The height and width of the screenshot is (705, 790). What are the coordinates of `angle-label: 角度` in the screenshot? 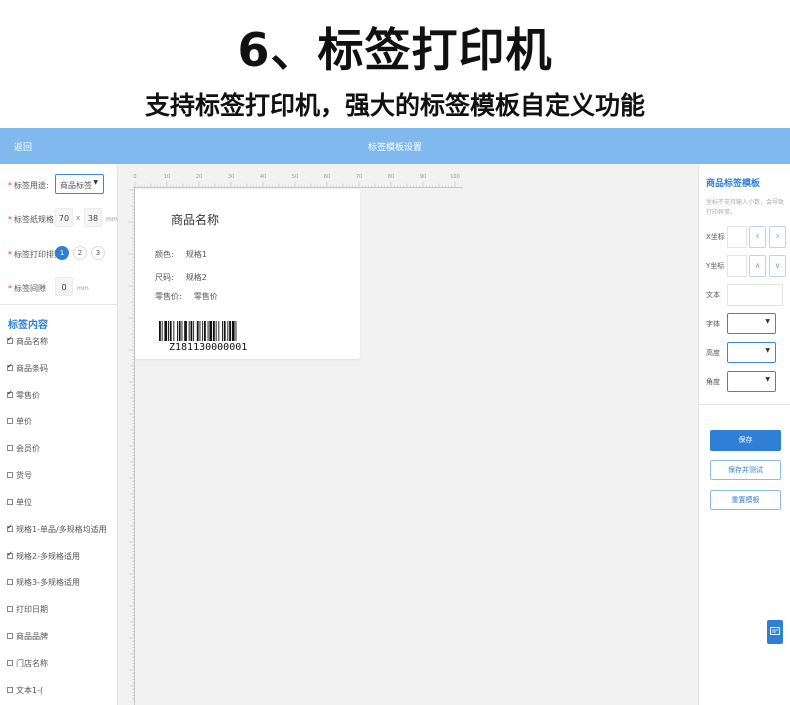 It's located at (713, 382).